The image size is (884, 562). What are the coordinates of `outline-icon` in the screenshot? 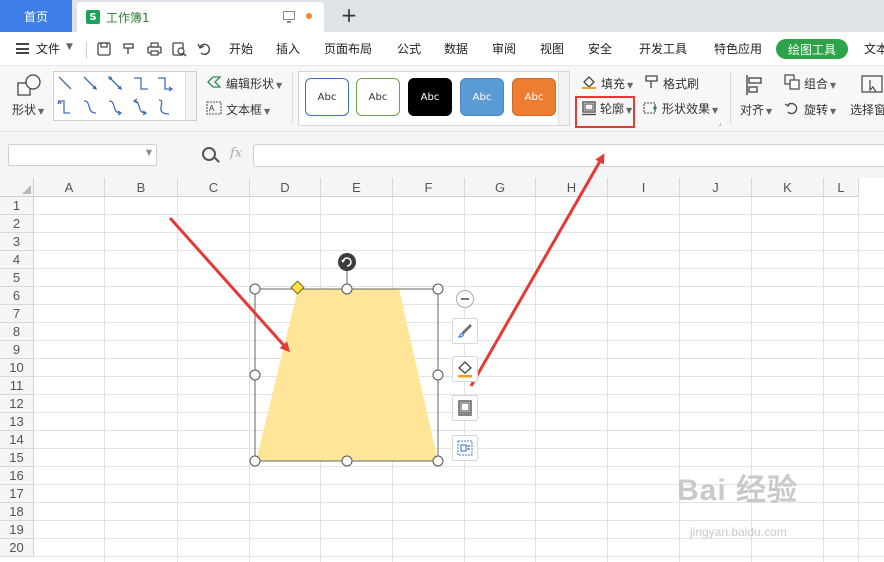 It's located at (465, 408).